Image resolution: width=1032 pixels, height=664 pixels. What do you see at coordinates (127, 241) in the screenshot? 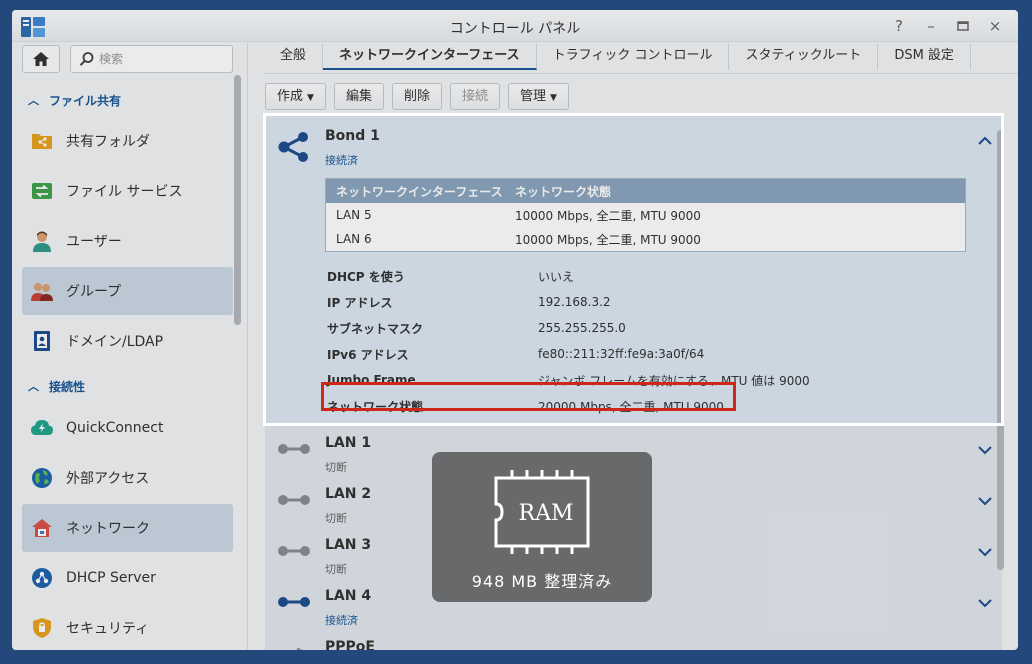
I see `sidebar-item-user: ユーザー` at bounding box center [127, 241].